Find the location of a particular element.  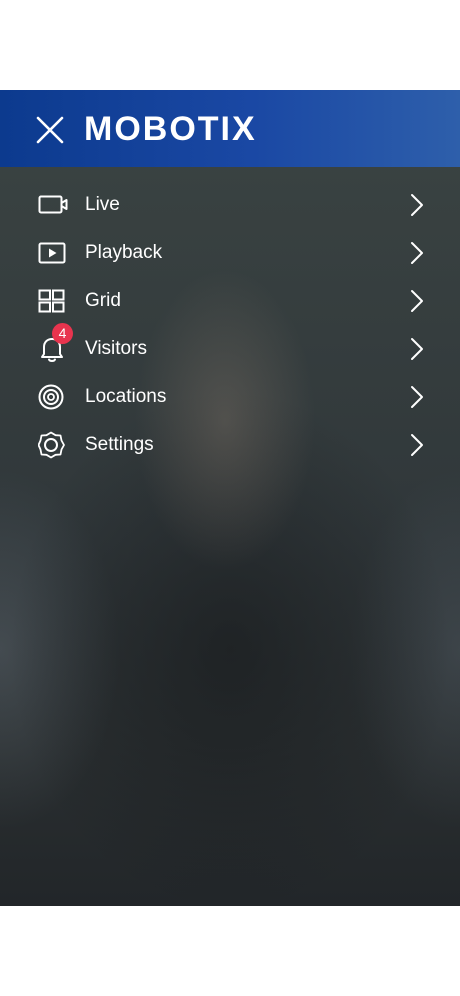

menu-item-settings: Settings is located at coordinates (230, 445).